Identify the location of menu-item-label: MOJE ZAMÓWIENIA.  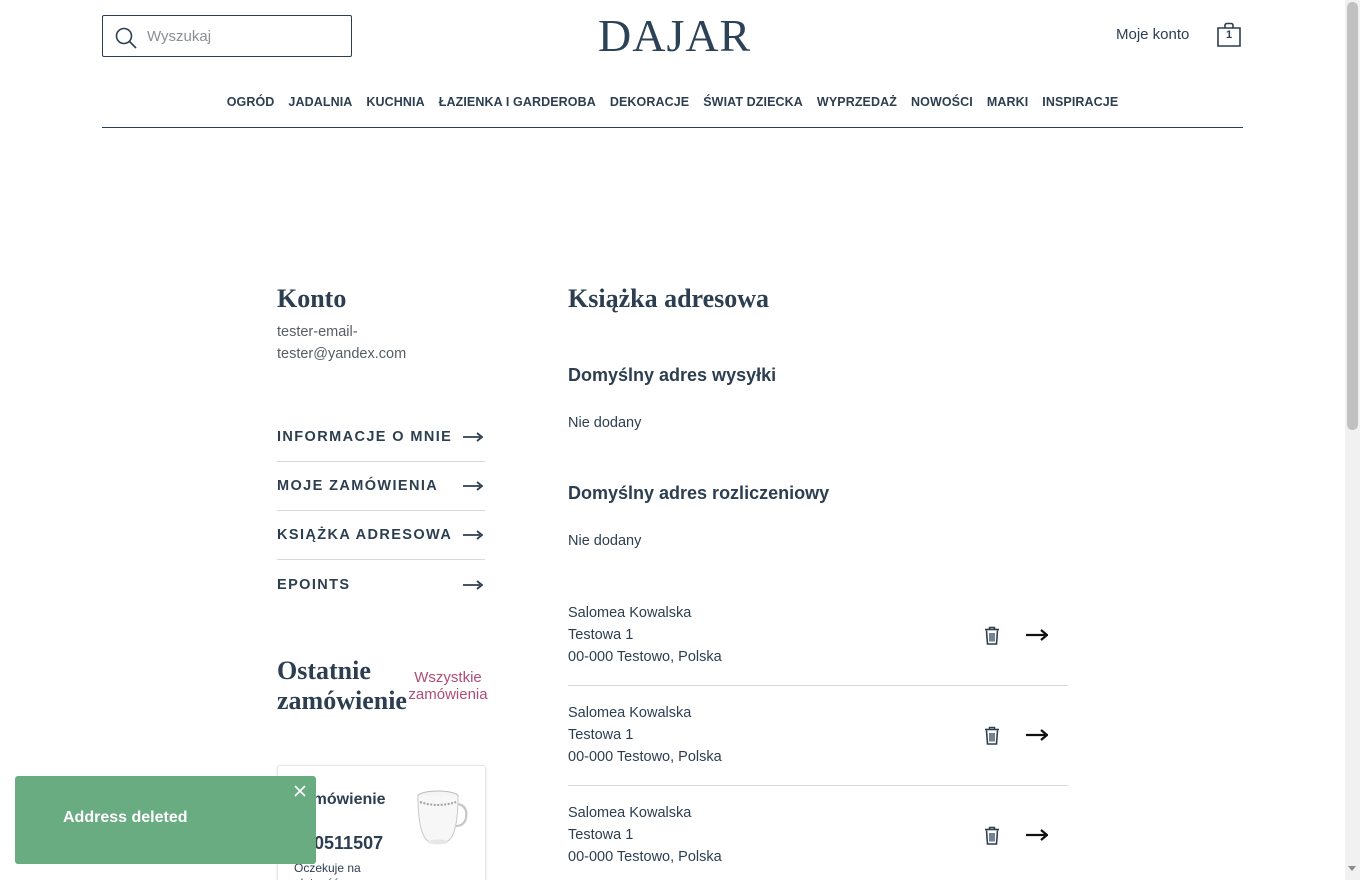
(358, 486).